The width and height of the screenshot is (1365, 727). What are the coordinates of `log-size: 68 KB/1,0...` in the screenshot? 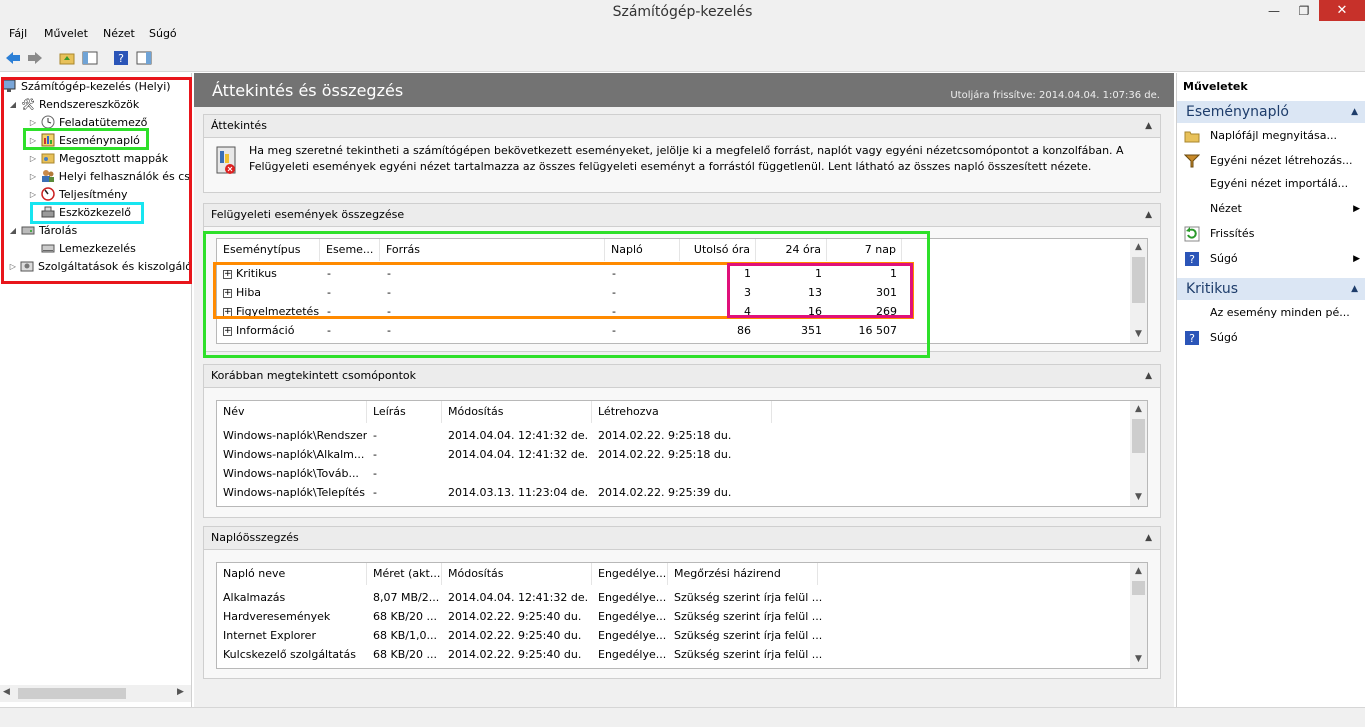 It's located at (405, 635).